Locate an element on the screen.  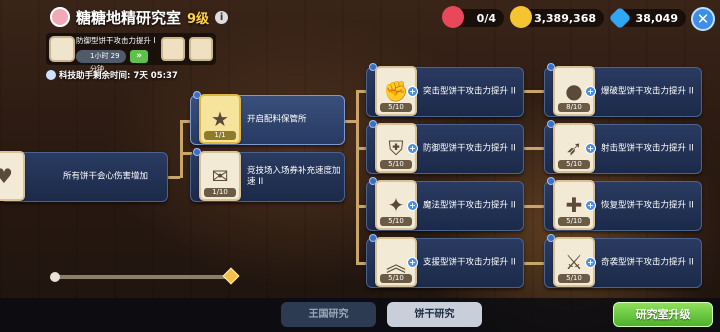
research-card: ● + 8/10 is located at coordinates (574, 91).